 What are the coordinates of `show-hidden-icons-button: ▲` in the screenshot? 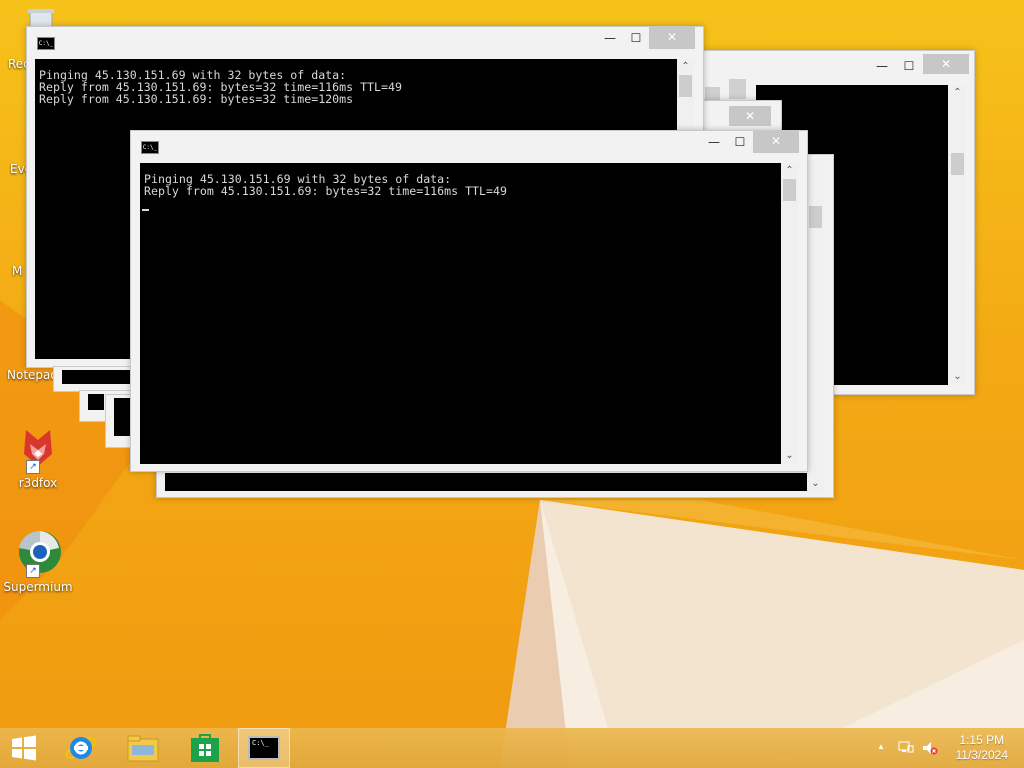 It's located at (881, 746).